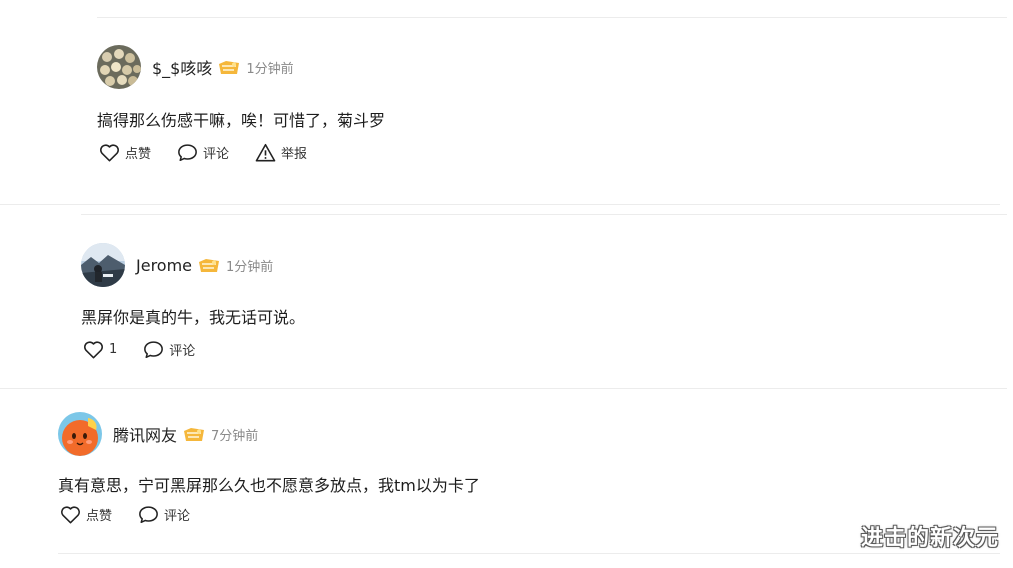 The image size is (1013, 568). What do you see at coordinates (269, 485) in the screenshot?
I see `comment-content: 真有意思，宁可黑屏那么久也不愿意多放点，我tm以为卡了` at bounding box center [269, 485].